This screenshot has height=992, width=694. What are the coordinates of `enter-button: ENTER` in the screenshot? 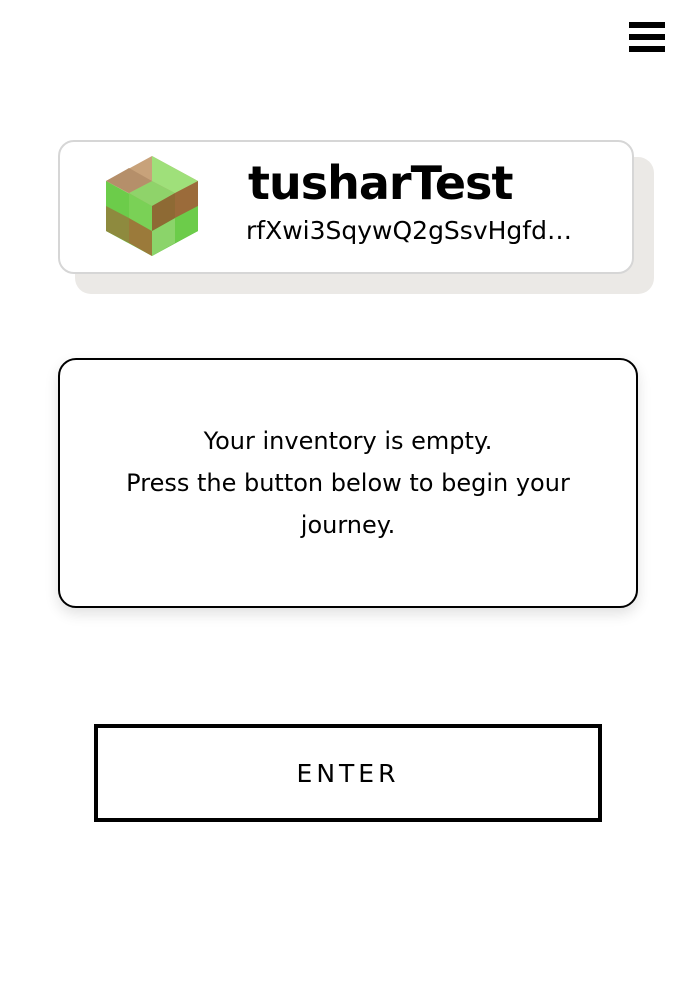 It's located at (348, 773).